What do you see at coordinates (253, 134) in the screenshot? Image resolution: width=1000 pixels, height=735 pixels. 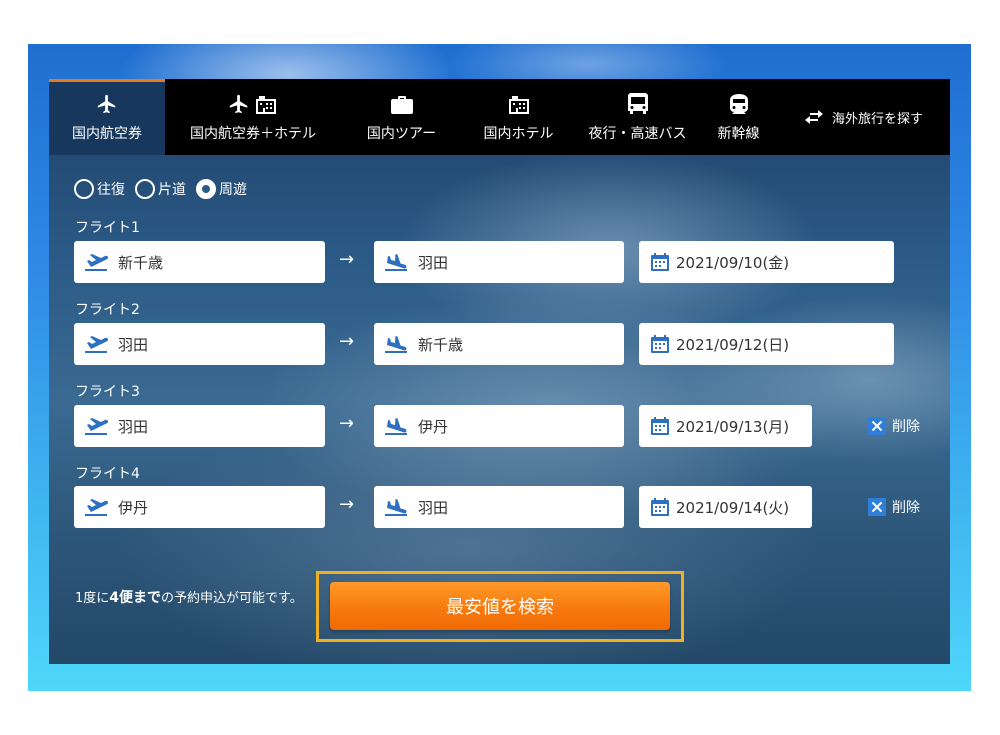 I see `tab-label: 国内航空券＋ホテル` at bounding box center [253, 134].